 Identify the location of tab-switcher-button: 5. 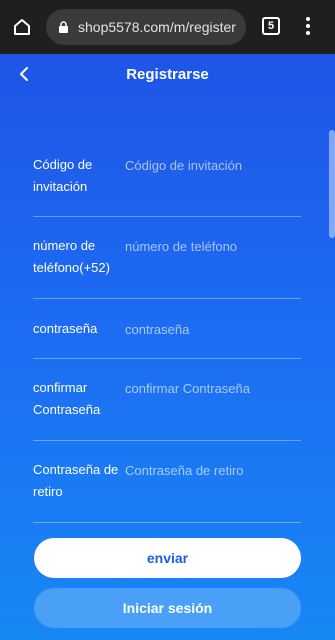
(271, 26).